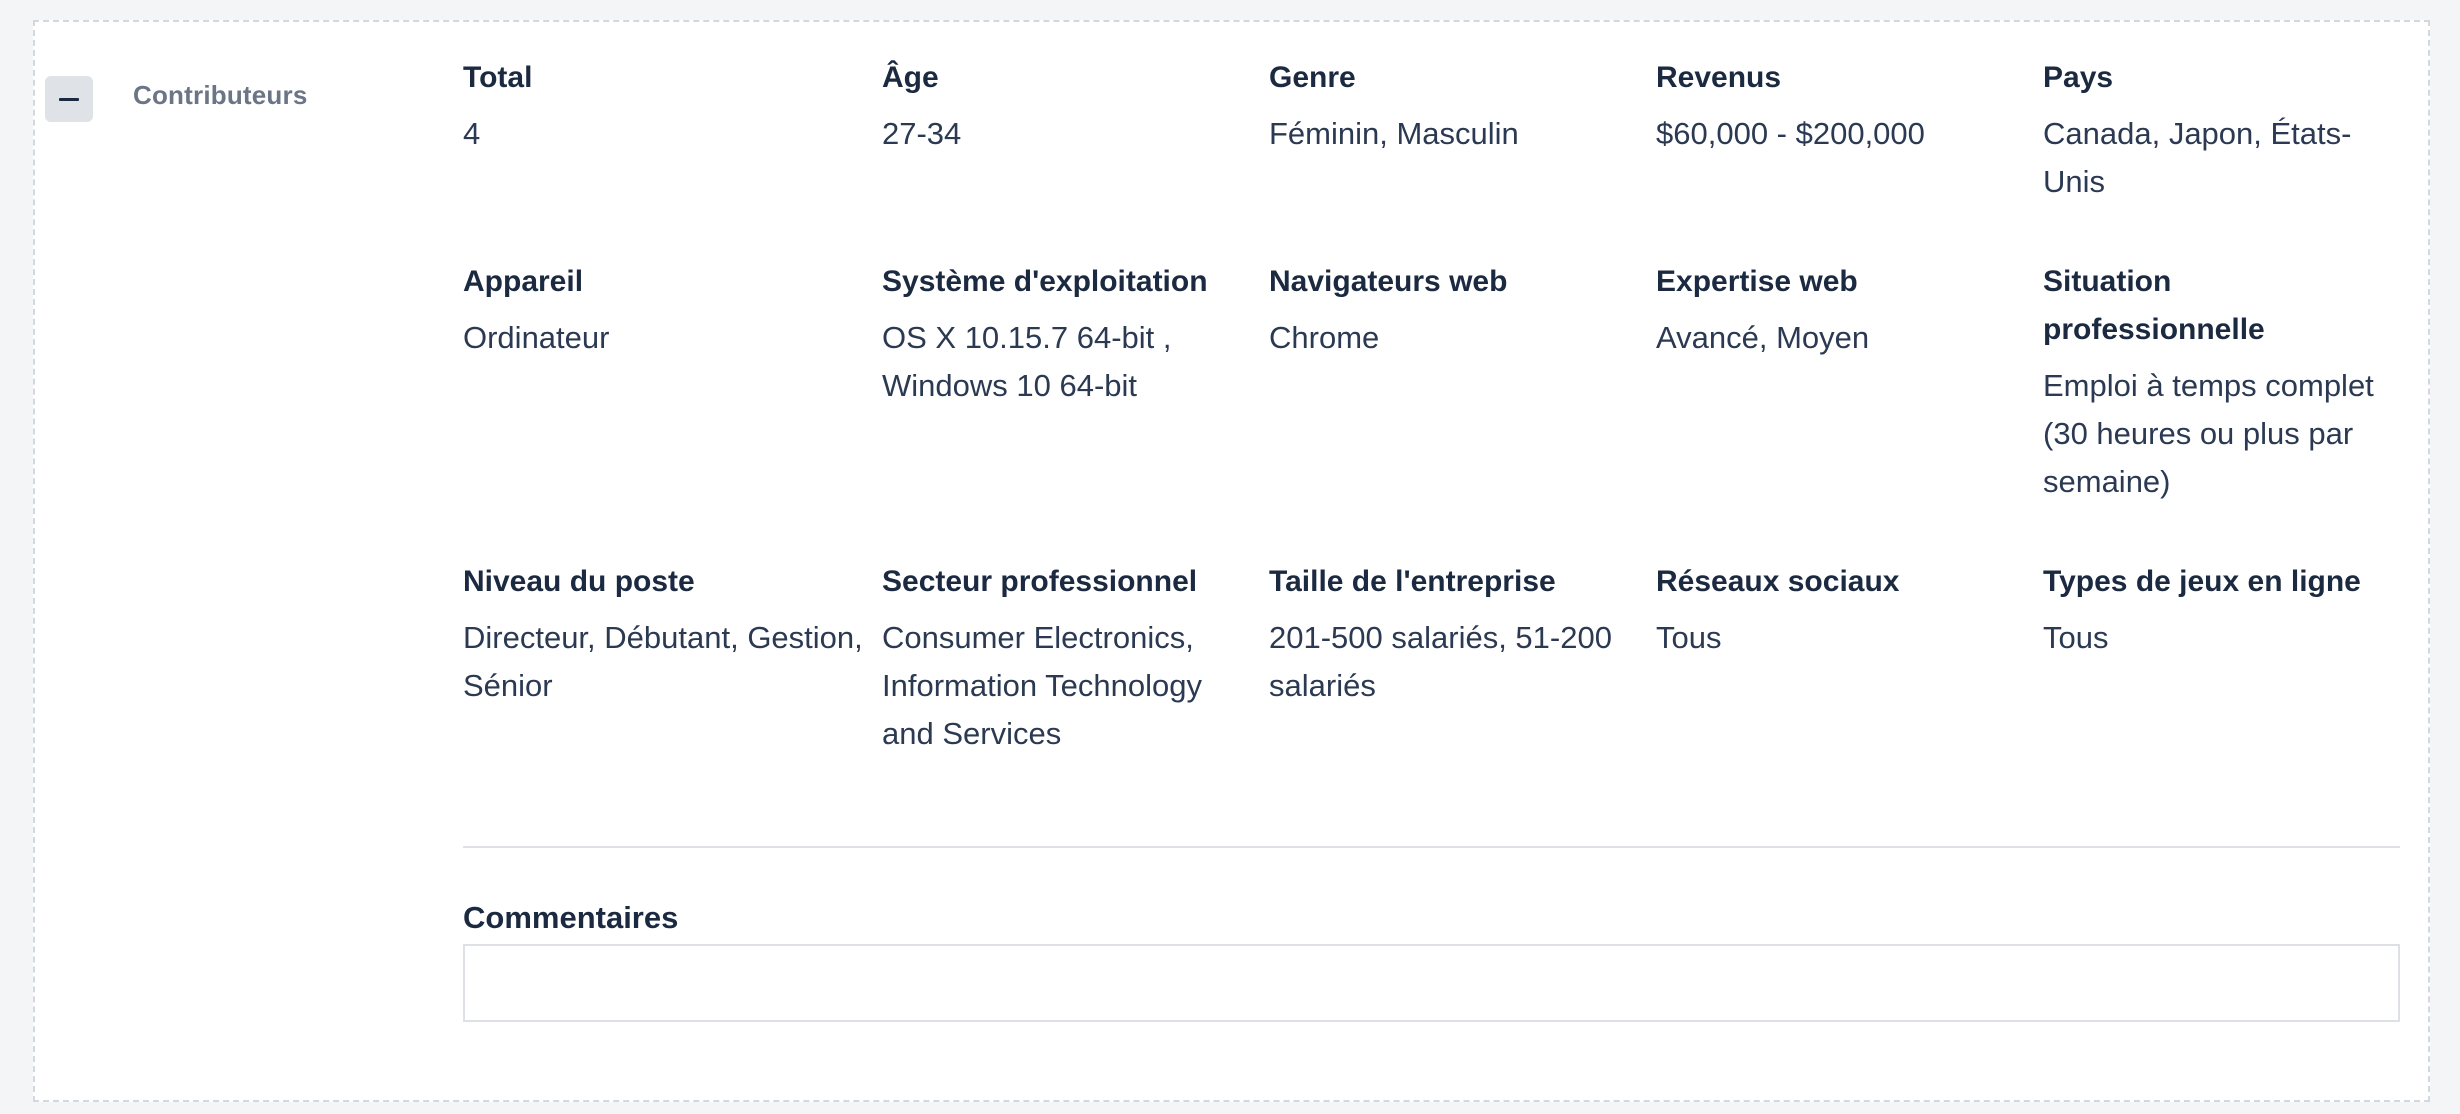 The width and height of the screenshot is (2460, 1114). Describe the element at coordinates (672, 106) in the screenshot. I see `attribute-total: Total 4` at that location.